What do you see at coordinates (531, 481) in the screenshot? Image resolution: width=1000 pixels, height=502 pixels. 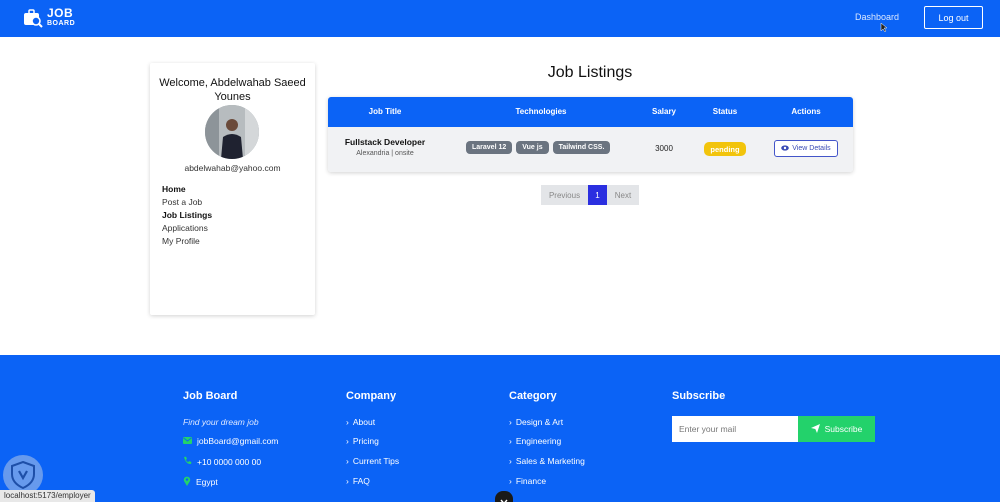 I see `footer-link-label: Finance` at bounding box center [531, 481].